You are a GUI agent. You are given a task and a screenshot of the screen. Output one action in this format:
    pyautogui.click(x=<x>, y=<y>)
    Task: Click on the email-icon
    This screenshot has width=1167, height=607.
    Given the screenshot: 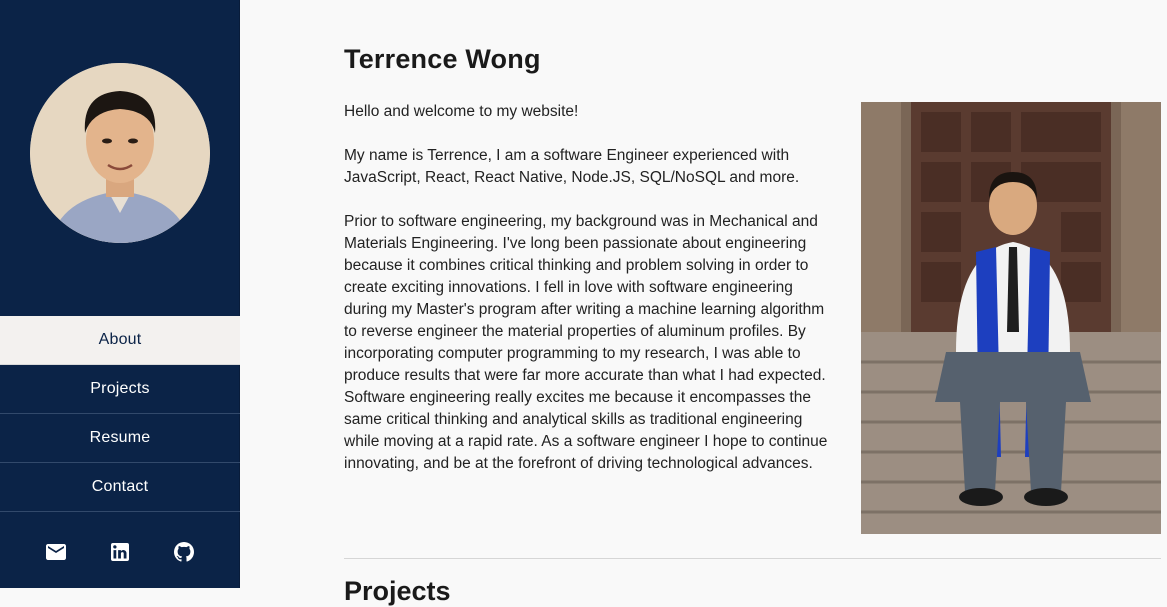 What is the action you would take?
    pyautogui.click(x=56, y=552)
    